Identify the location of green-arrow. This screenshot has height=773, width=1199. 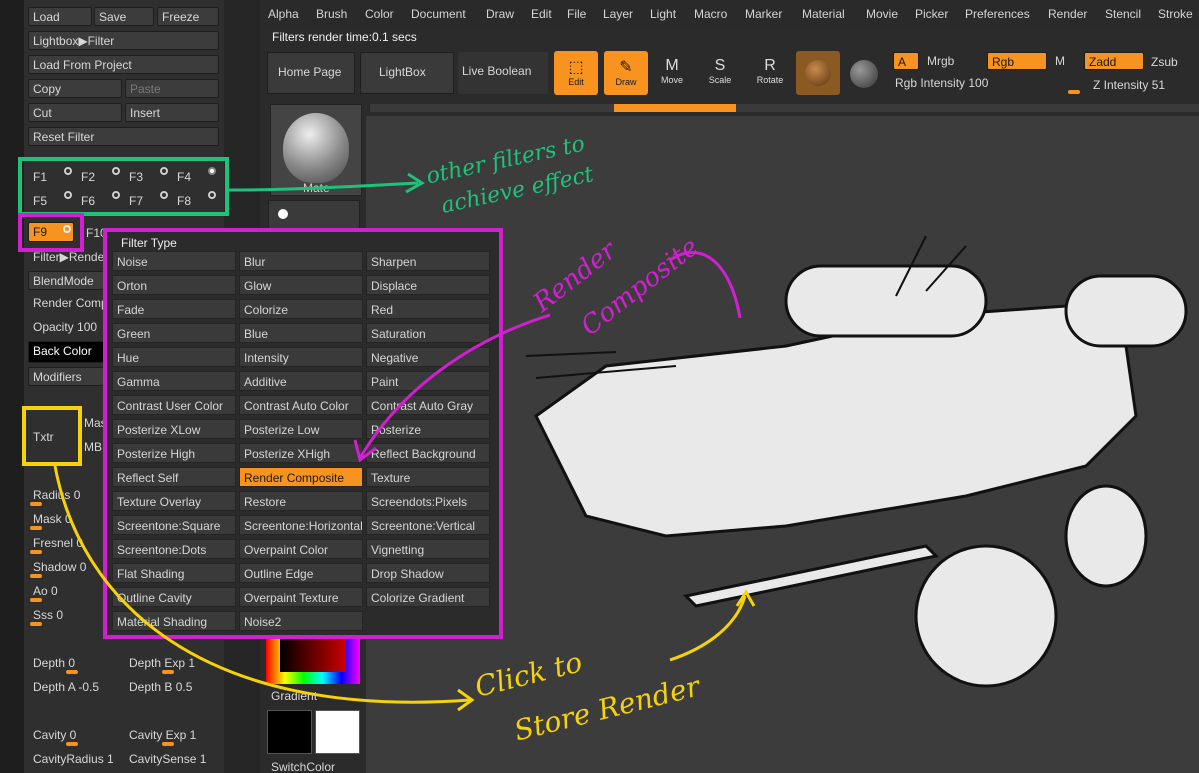
(323, 186).